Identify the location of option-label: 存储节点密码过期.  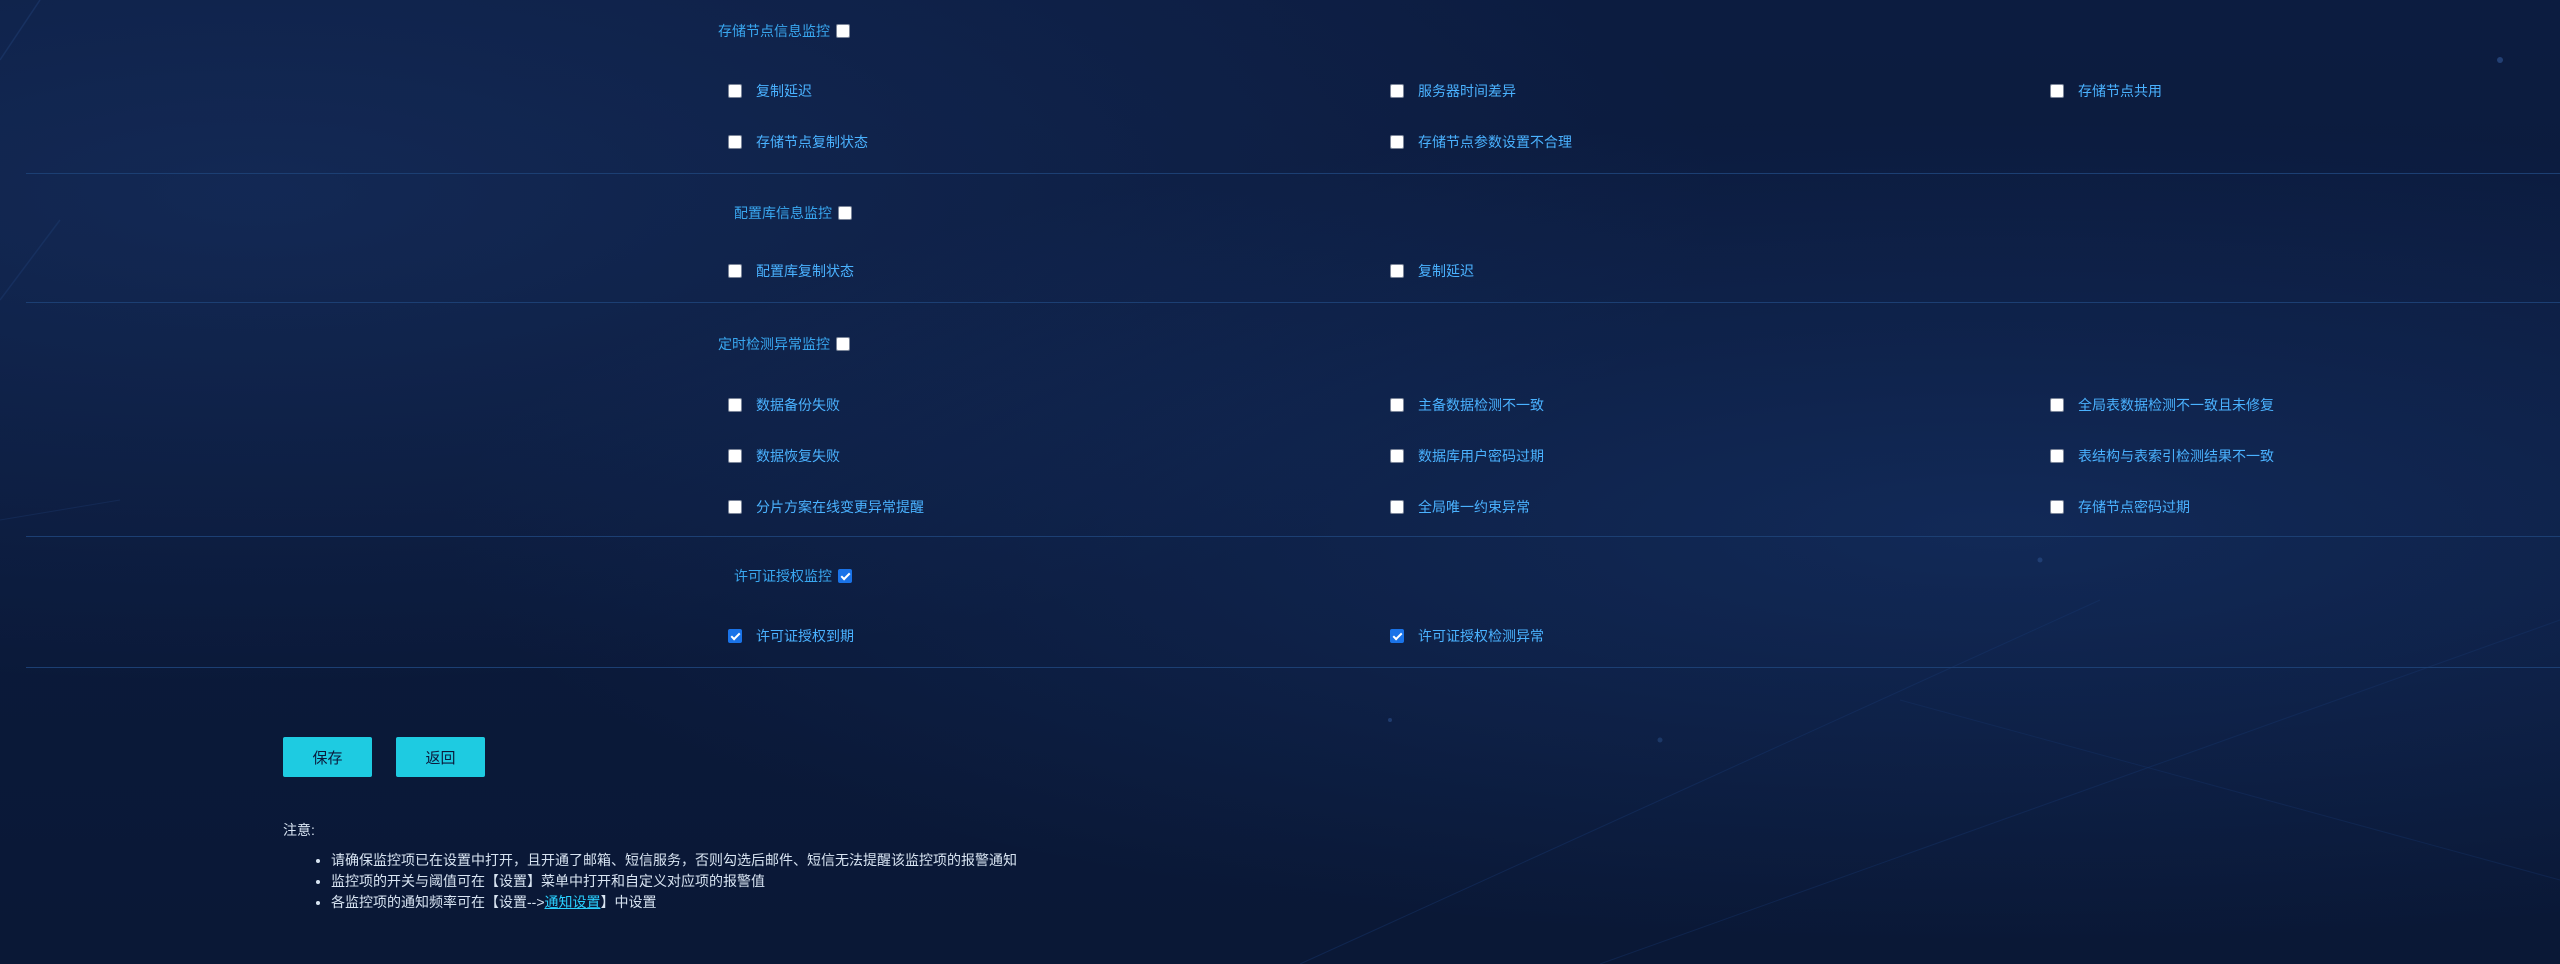
(2134, 507).